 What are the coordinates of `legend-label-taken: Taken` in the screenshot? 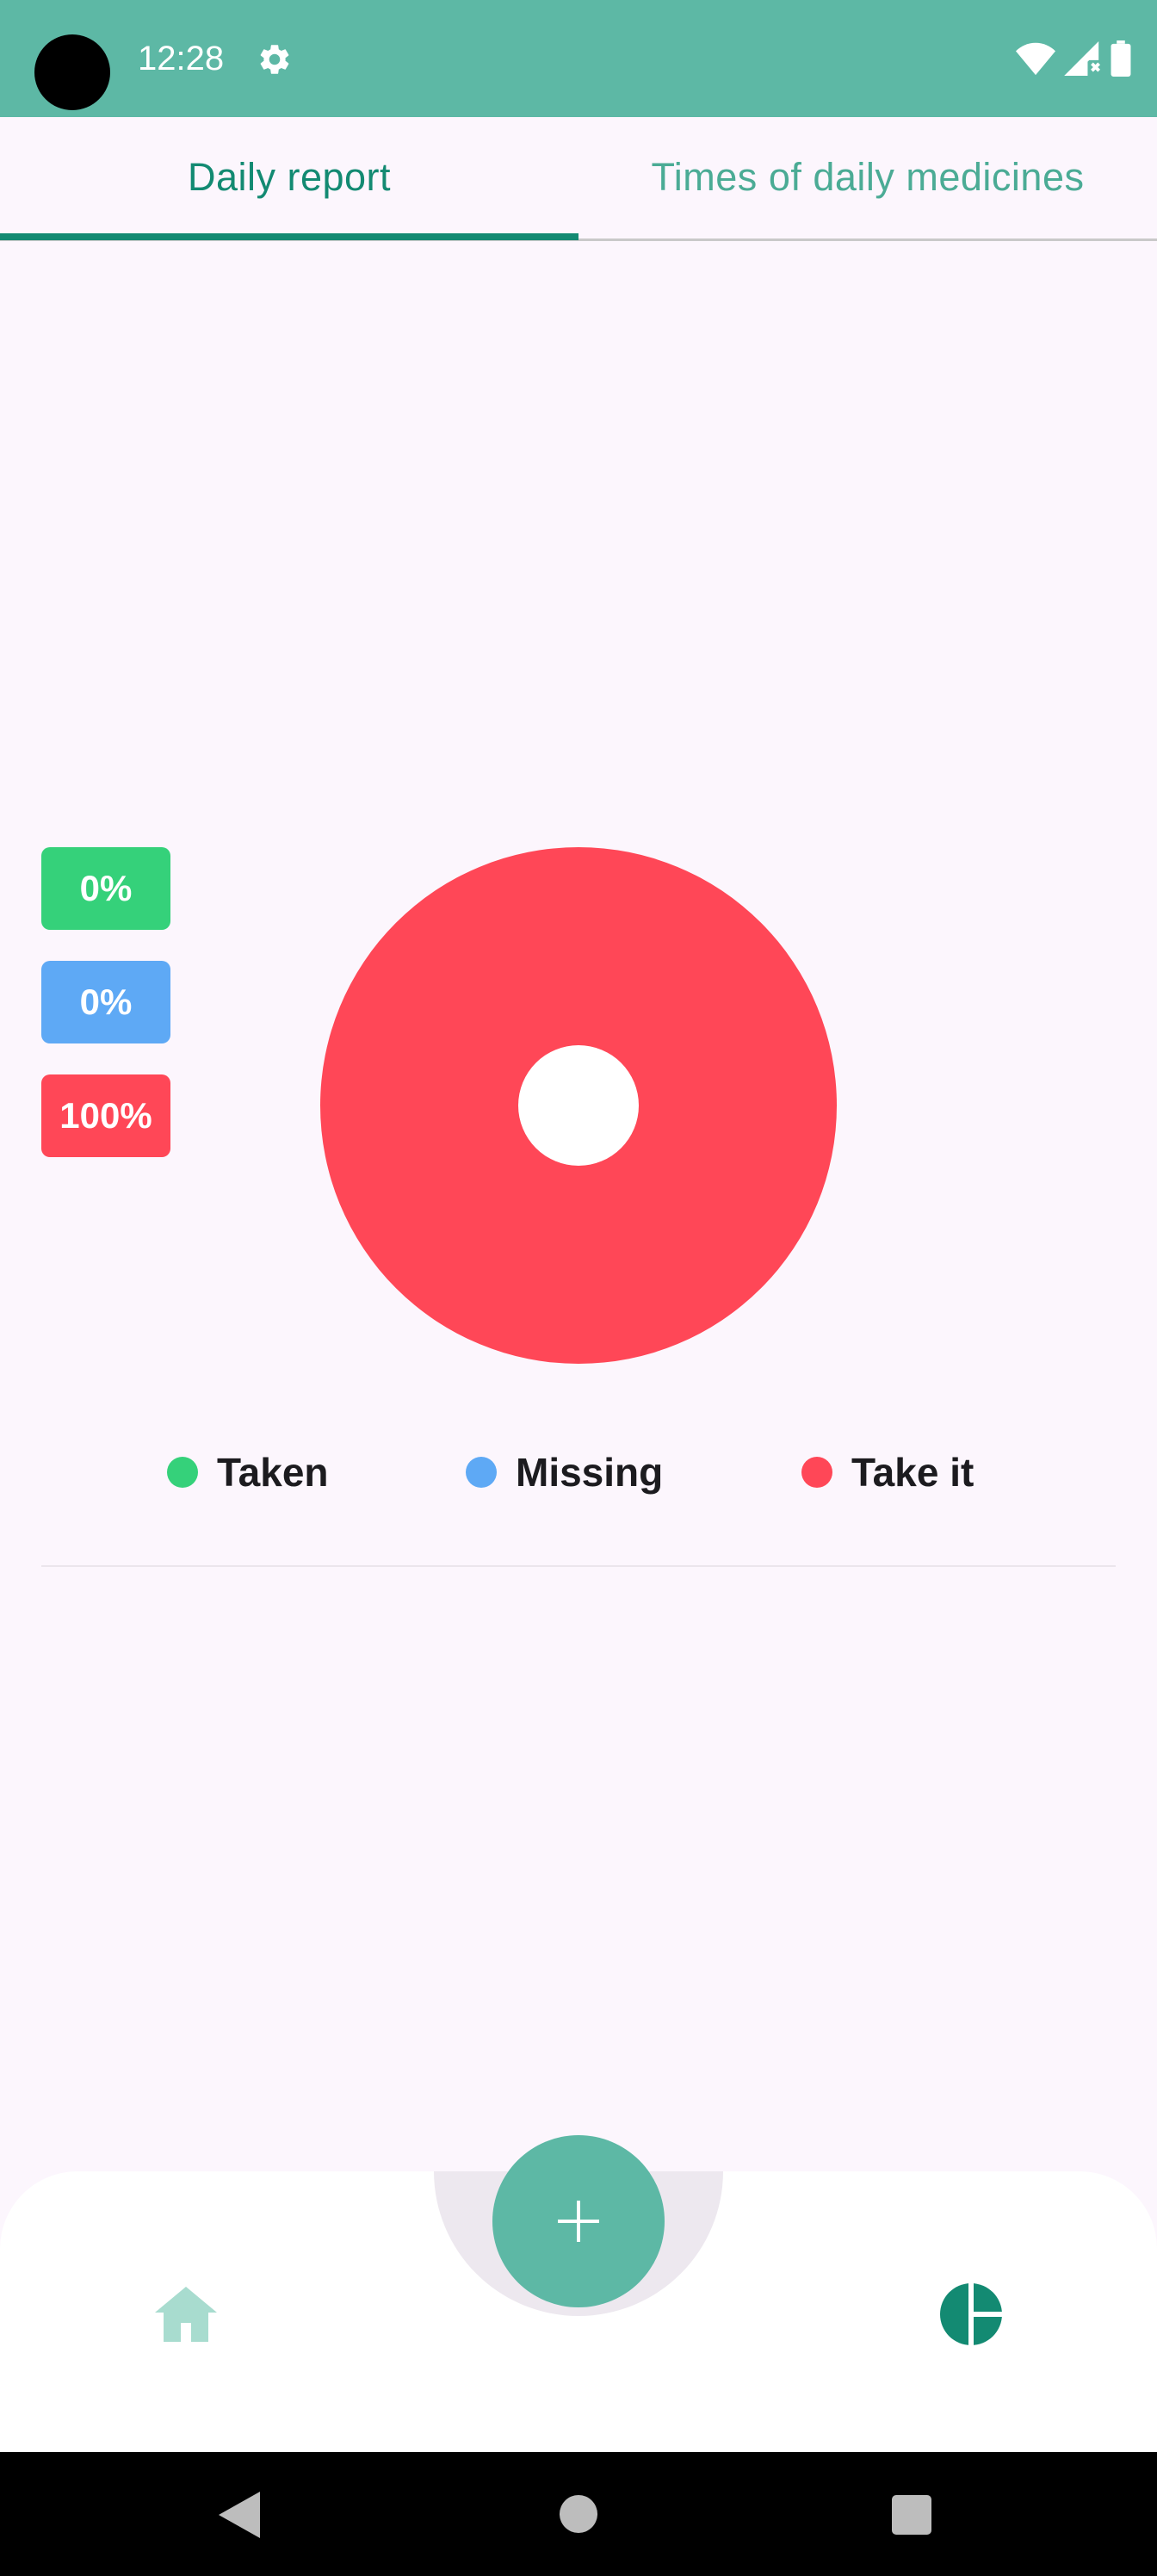 It's located at (273, 1473).